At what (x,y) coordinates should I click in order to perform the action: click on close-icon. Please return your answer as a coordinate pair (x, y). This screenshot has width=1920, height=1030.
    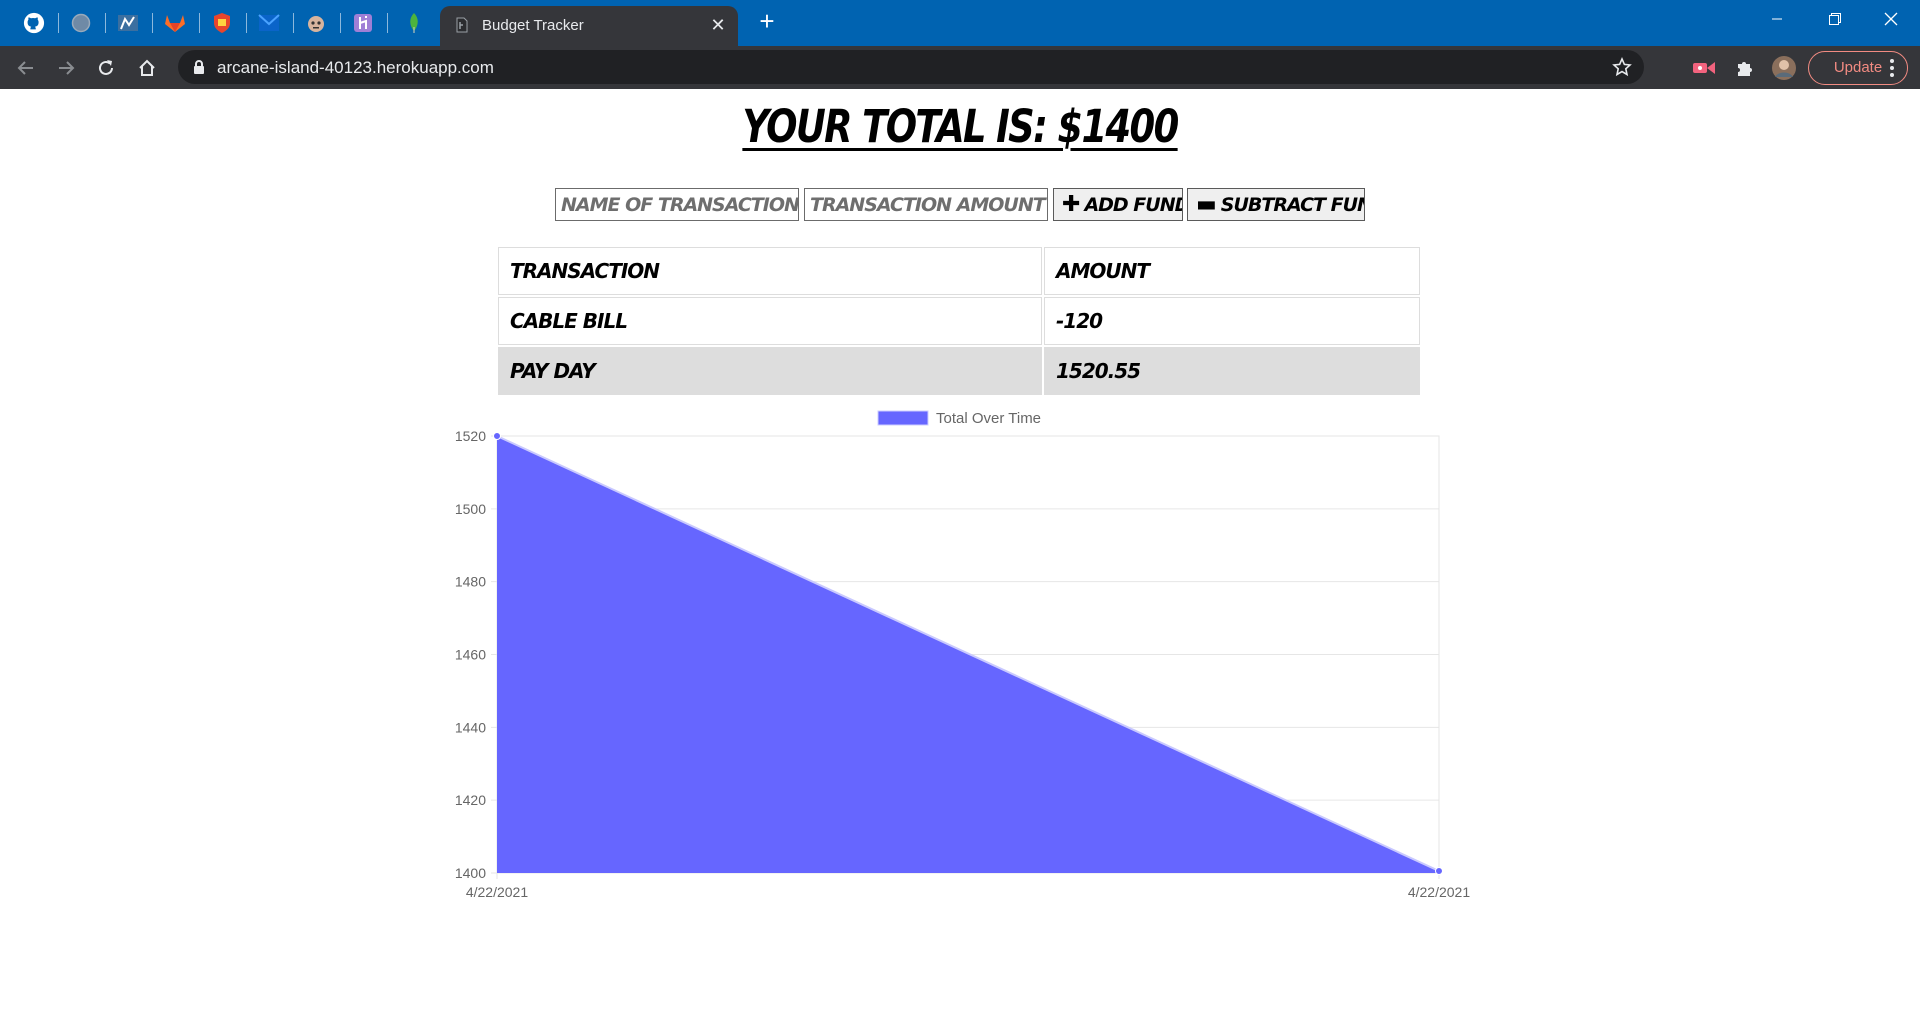
    Looking at the image, I should click on (1891, 19).